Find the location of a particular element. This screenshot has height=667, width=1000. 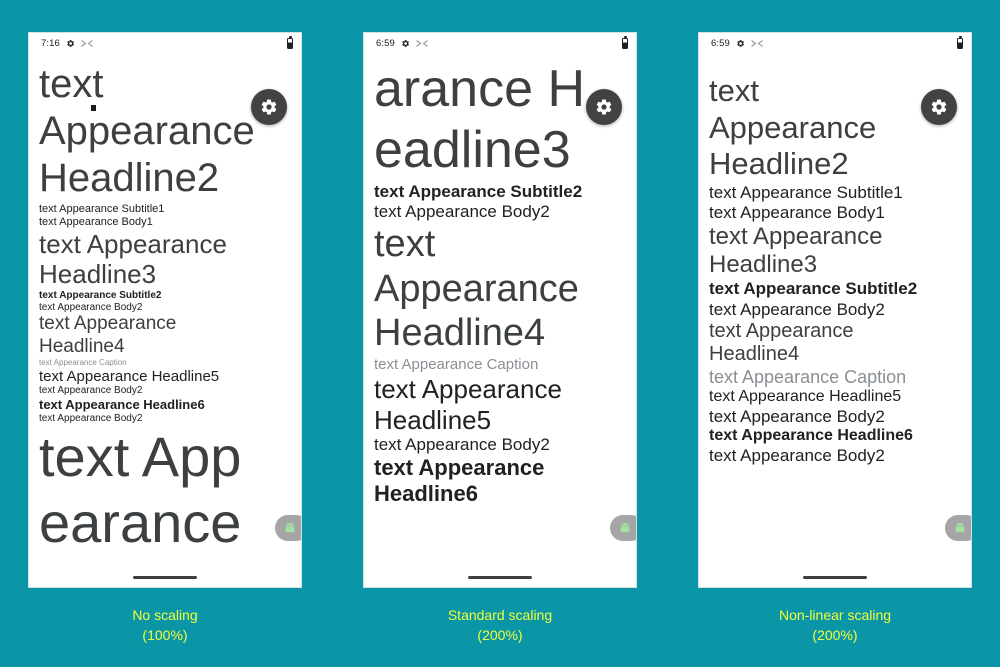

caption-line-2: (100%) is located at coordinates (165, 634).